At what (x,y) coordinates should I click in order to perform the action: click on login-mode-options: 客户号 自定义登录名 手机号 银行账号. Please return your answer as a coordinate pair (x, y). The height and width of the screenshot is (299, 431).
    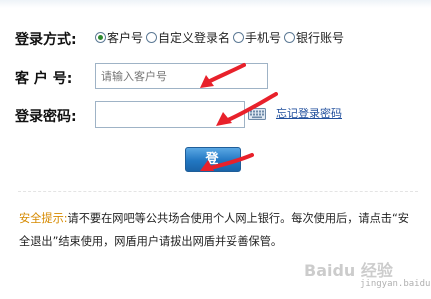
    Looking at the image, I should click on (221, 37).